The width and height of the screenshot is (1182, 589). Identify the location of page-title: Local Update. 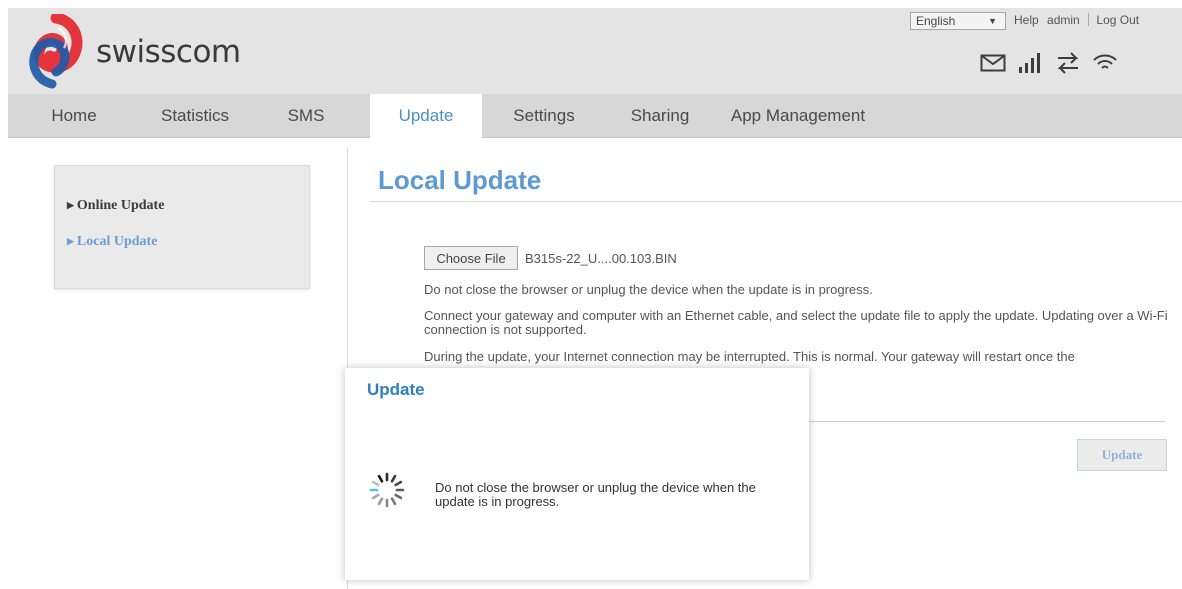
(460, 180).